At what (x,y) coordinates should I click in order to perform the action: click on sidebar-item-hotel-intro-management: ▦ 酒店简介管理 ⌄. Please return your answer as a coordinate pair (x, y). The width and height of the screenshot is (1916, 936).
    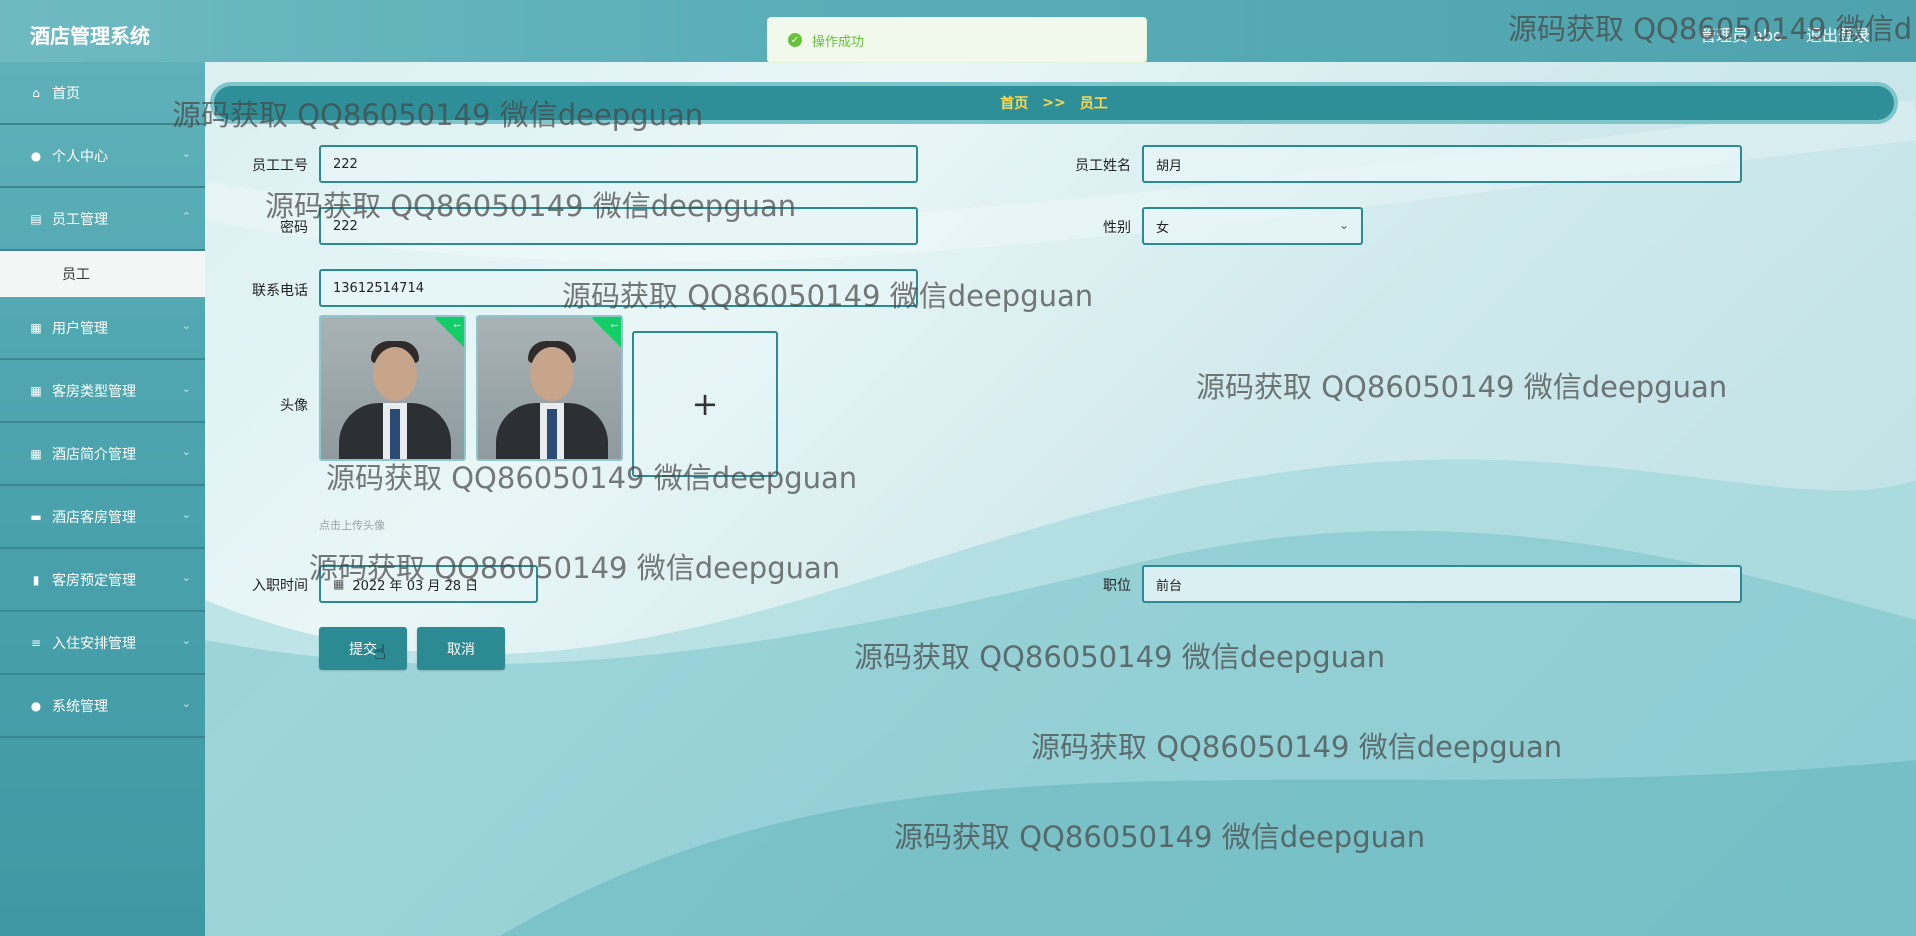
    Looking at the image, I should click on (102, 454).